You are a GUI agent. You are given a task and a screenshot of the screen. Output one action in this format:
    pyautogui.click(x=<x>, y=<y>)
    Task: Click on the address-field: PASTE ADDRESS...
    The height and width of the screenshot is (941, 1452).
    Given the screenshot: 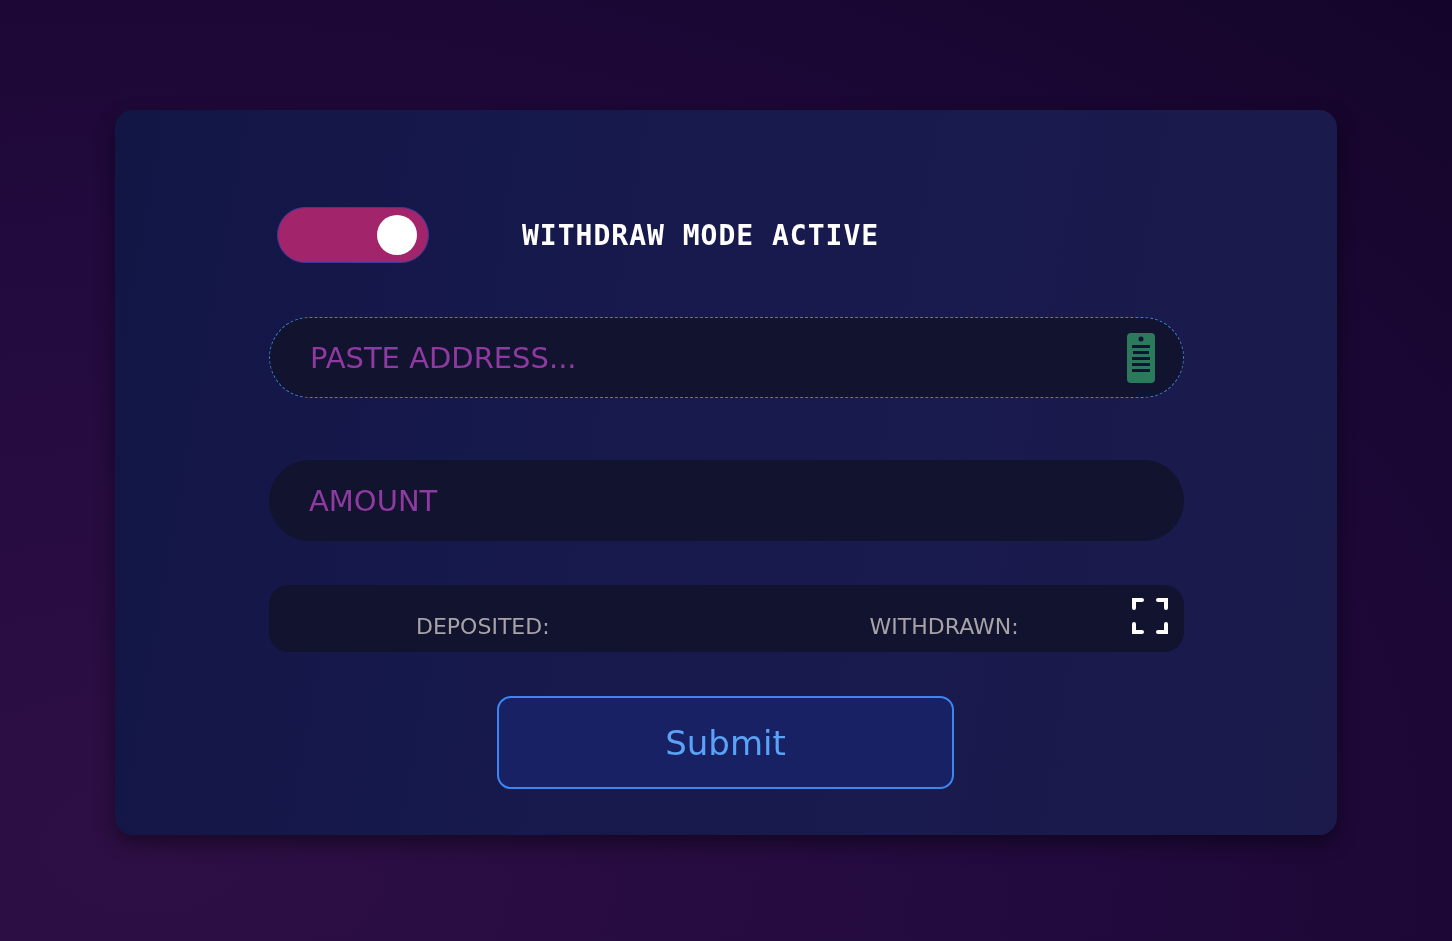 What is the action you would take?
    pyautogui.click(x=726, y=357)
    